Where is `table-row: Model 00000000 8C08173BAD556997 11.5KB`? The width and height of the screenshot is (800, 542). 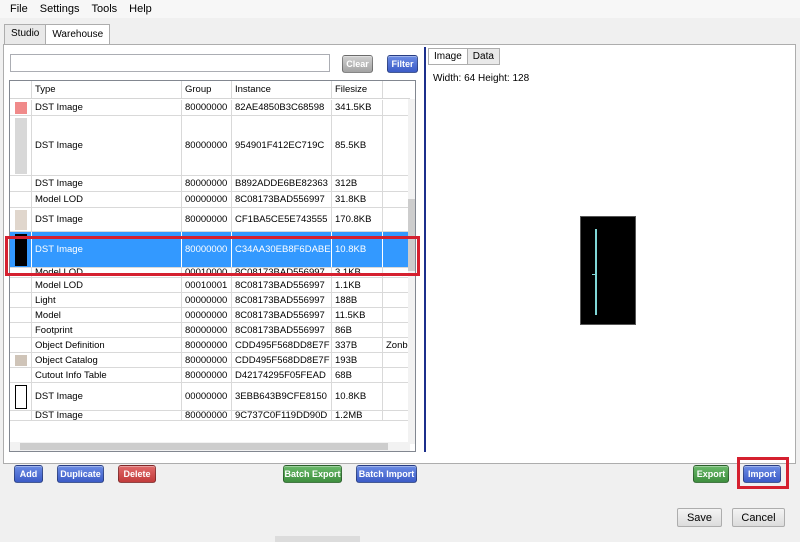
table-row: Model 00000000 8C08173BAD556997 11.5KB is located at coordinates (210, 315).